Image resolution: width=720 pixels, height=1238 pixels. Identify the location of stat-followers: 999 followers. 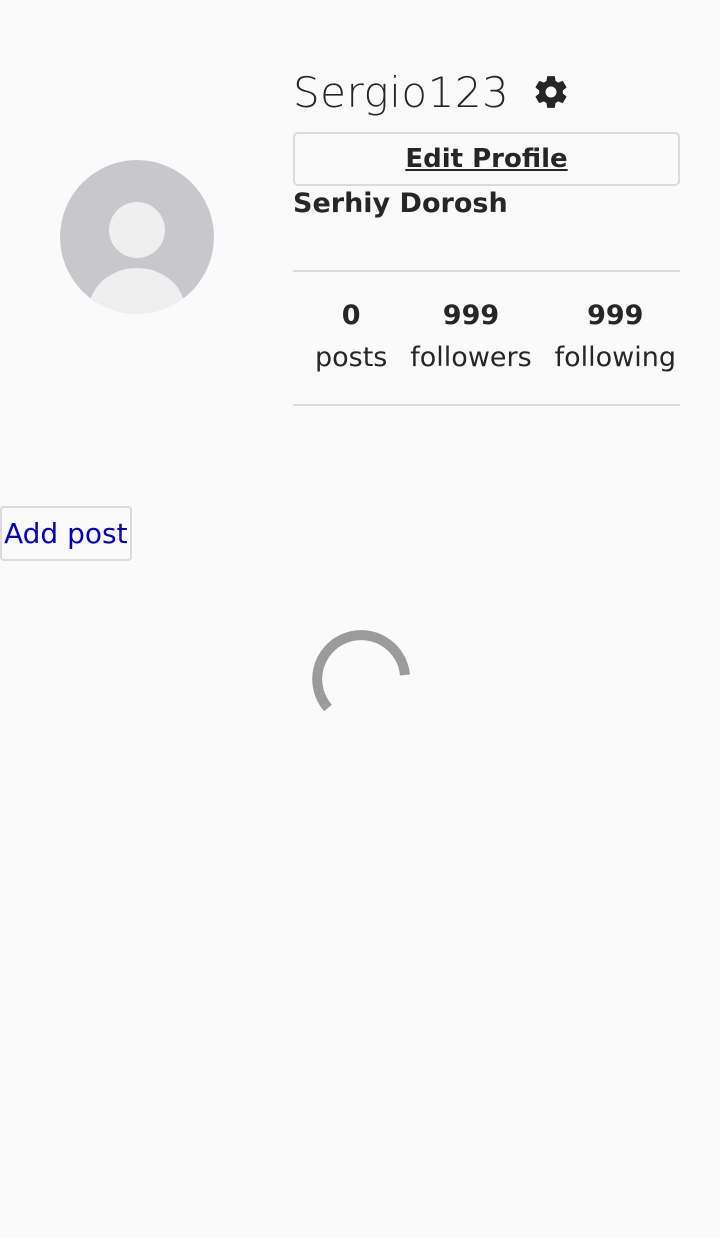
(470, 338).